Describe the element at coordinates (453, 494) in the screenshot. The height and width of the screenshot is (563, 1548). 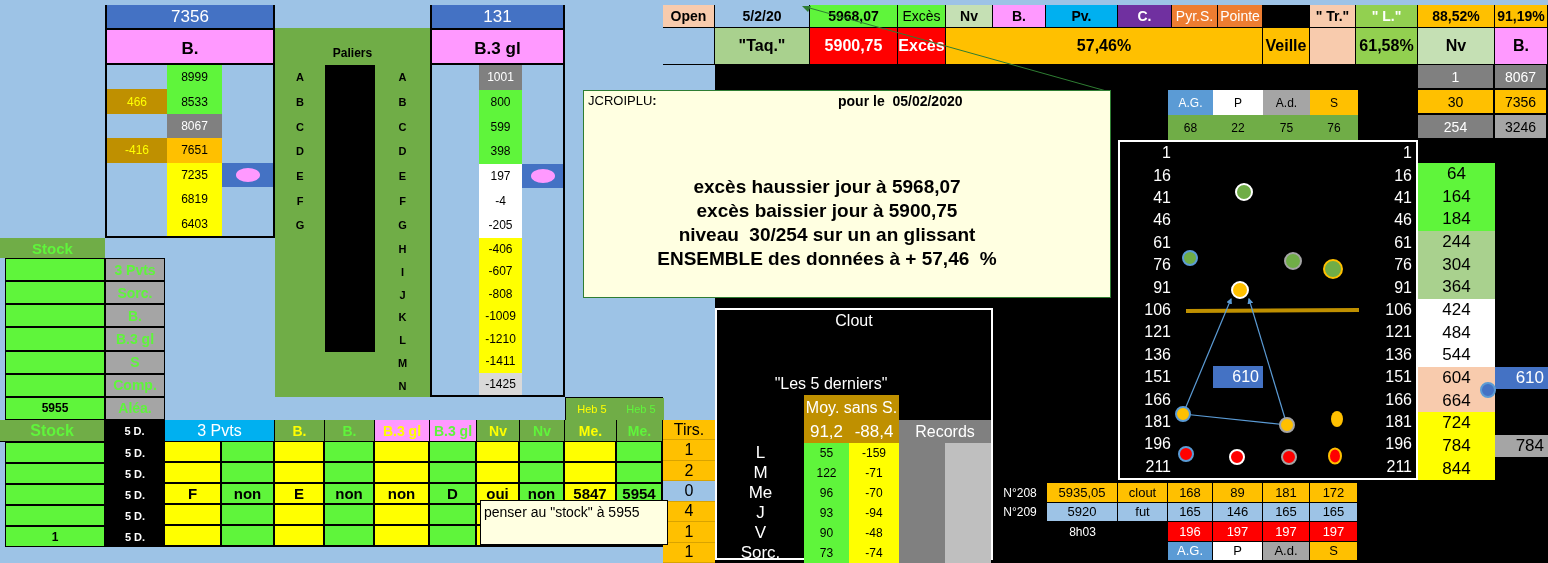
I see `sheet-cell: D` at that location.